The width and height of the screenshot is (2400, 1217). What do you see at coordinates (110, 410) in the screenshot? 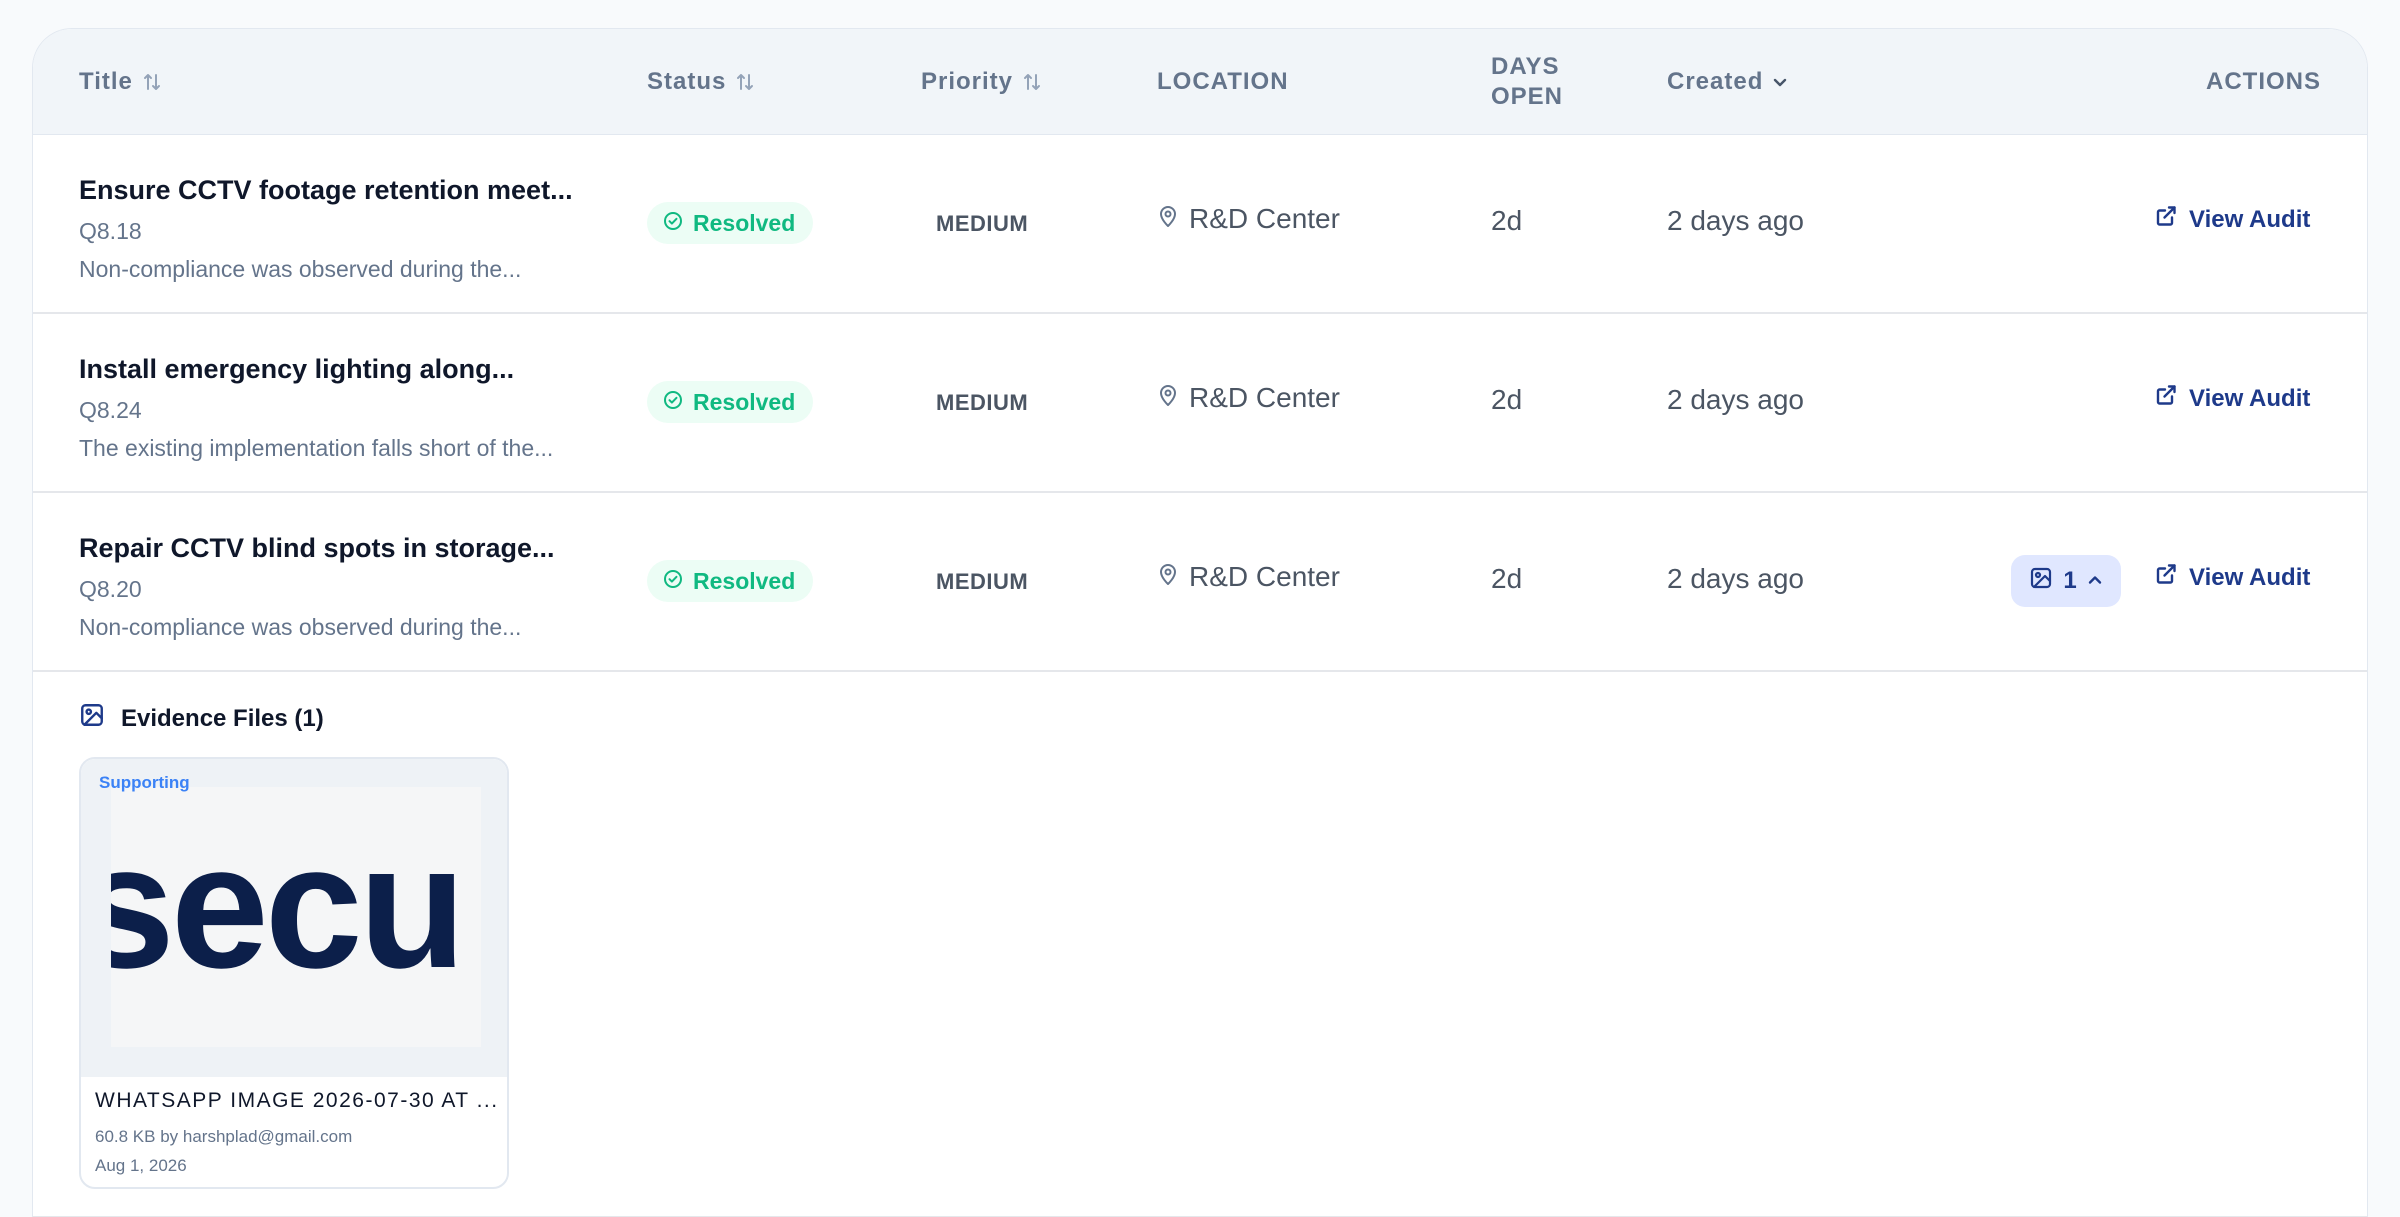
I see `issue-code: Q8.24` at bounding box center [110, 410].